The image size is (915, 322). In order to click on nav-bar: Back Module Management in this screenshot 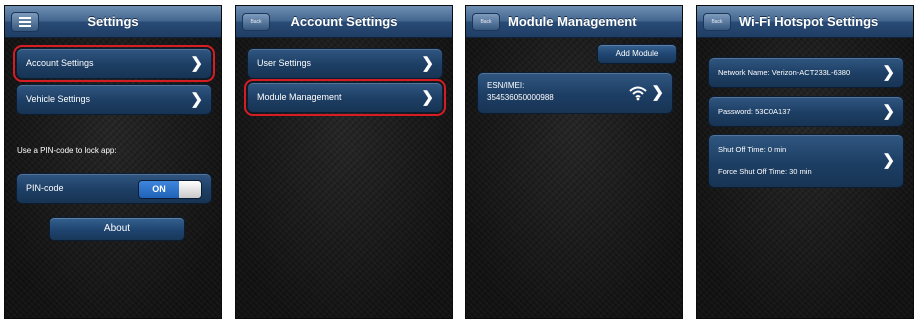, I will do `click(574, 22)`.